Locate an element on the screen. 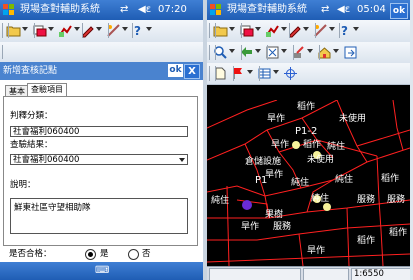  map-label: 果樹 is located at coordinates (274, 215).